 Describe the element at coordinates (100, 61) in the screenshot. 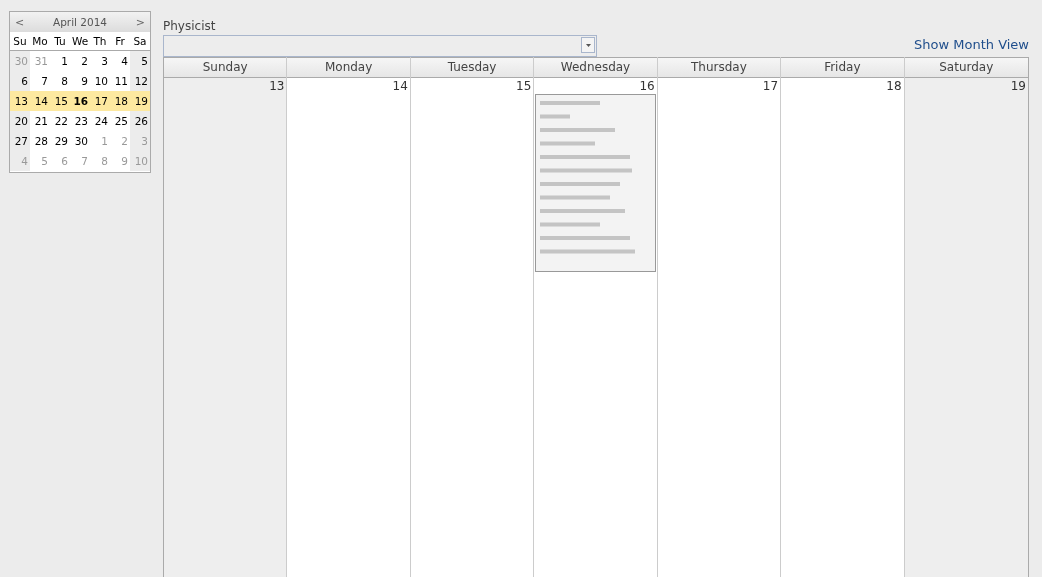

I see `calendar-day: 3` at that location.